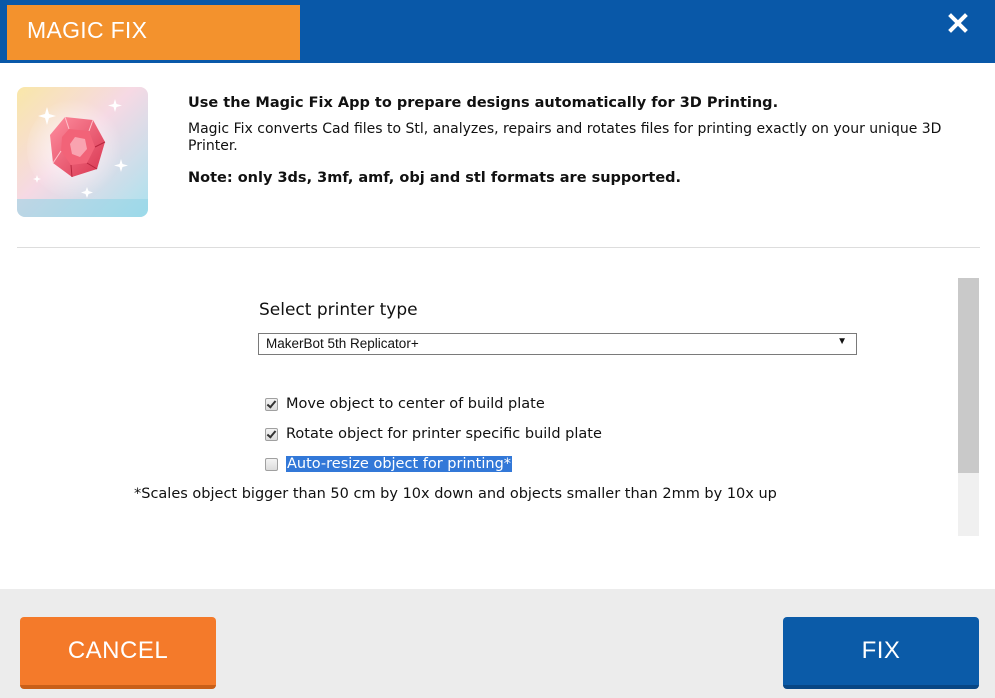  Describe the element at coordinates (415, 404) in the screenshot. I see `move-center-label: Move object to center of build plate` at that location.